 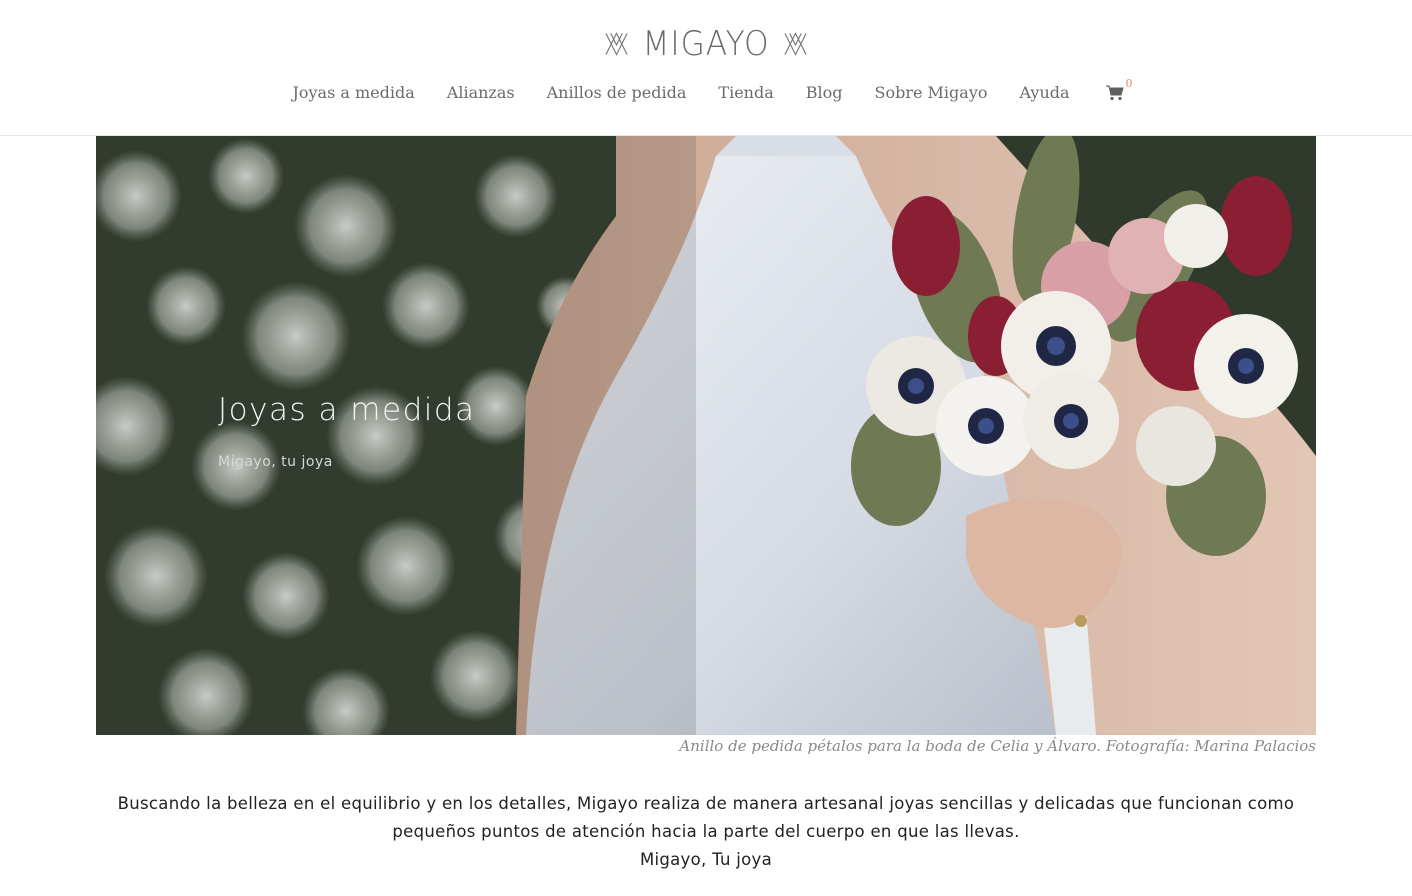 What do you see at coordinates (275, 462) in the screenshot?
I see `hero-subtitle: Migayo, tu joya` at bounding box center [275, 462].